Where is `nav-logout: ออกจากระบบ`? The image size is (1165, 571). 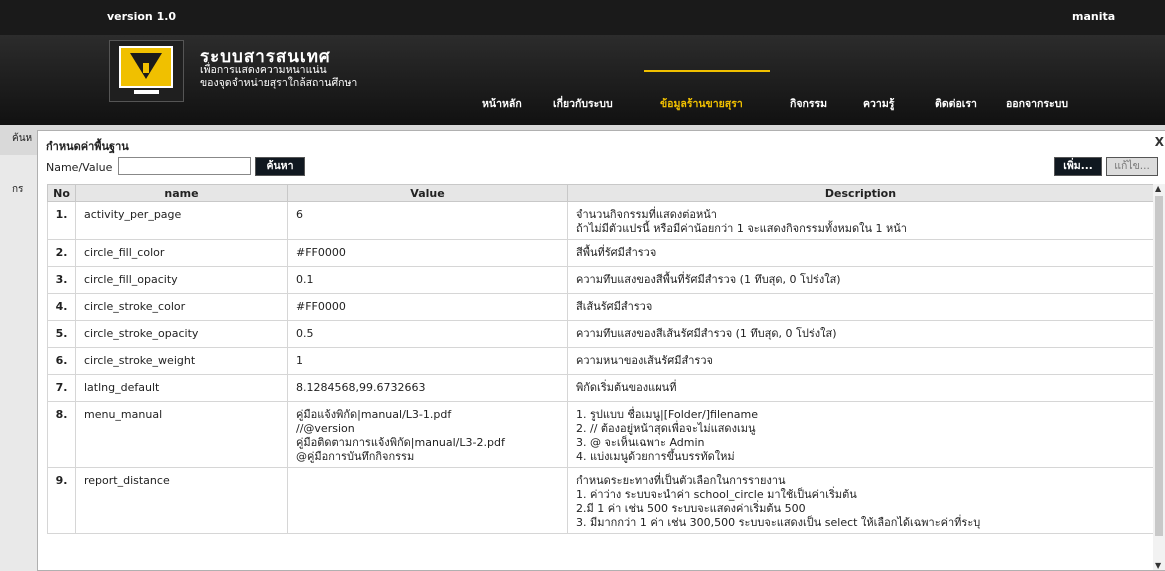 nav-logout: ออกจากระบบ is located at coordinates (1037, 103).